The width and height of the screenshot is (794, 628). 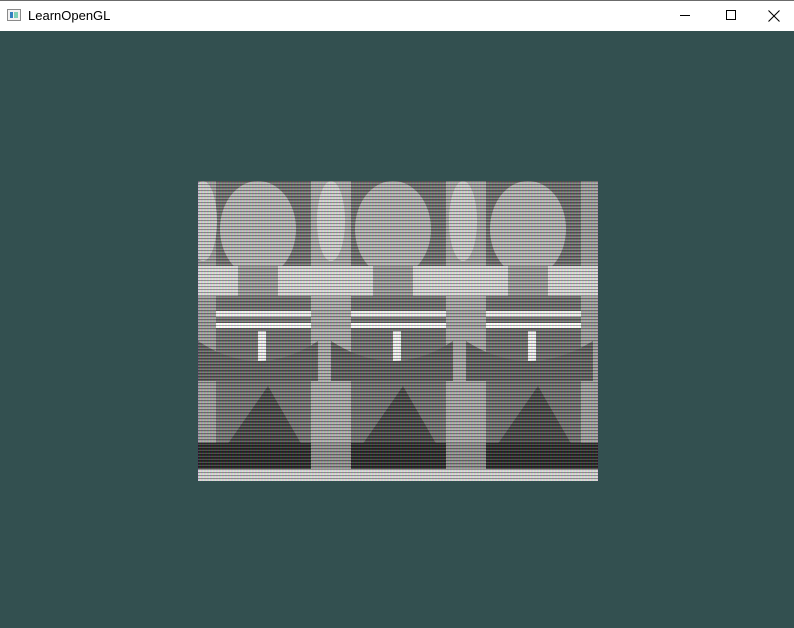 I want to click on close-button, so click(x=773, y=16).